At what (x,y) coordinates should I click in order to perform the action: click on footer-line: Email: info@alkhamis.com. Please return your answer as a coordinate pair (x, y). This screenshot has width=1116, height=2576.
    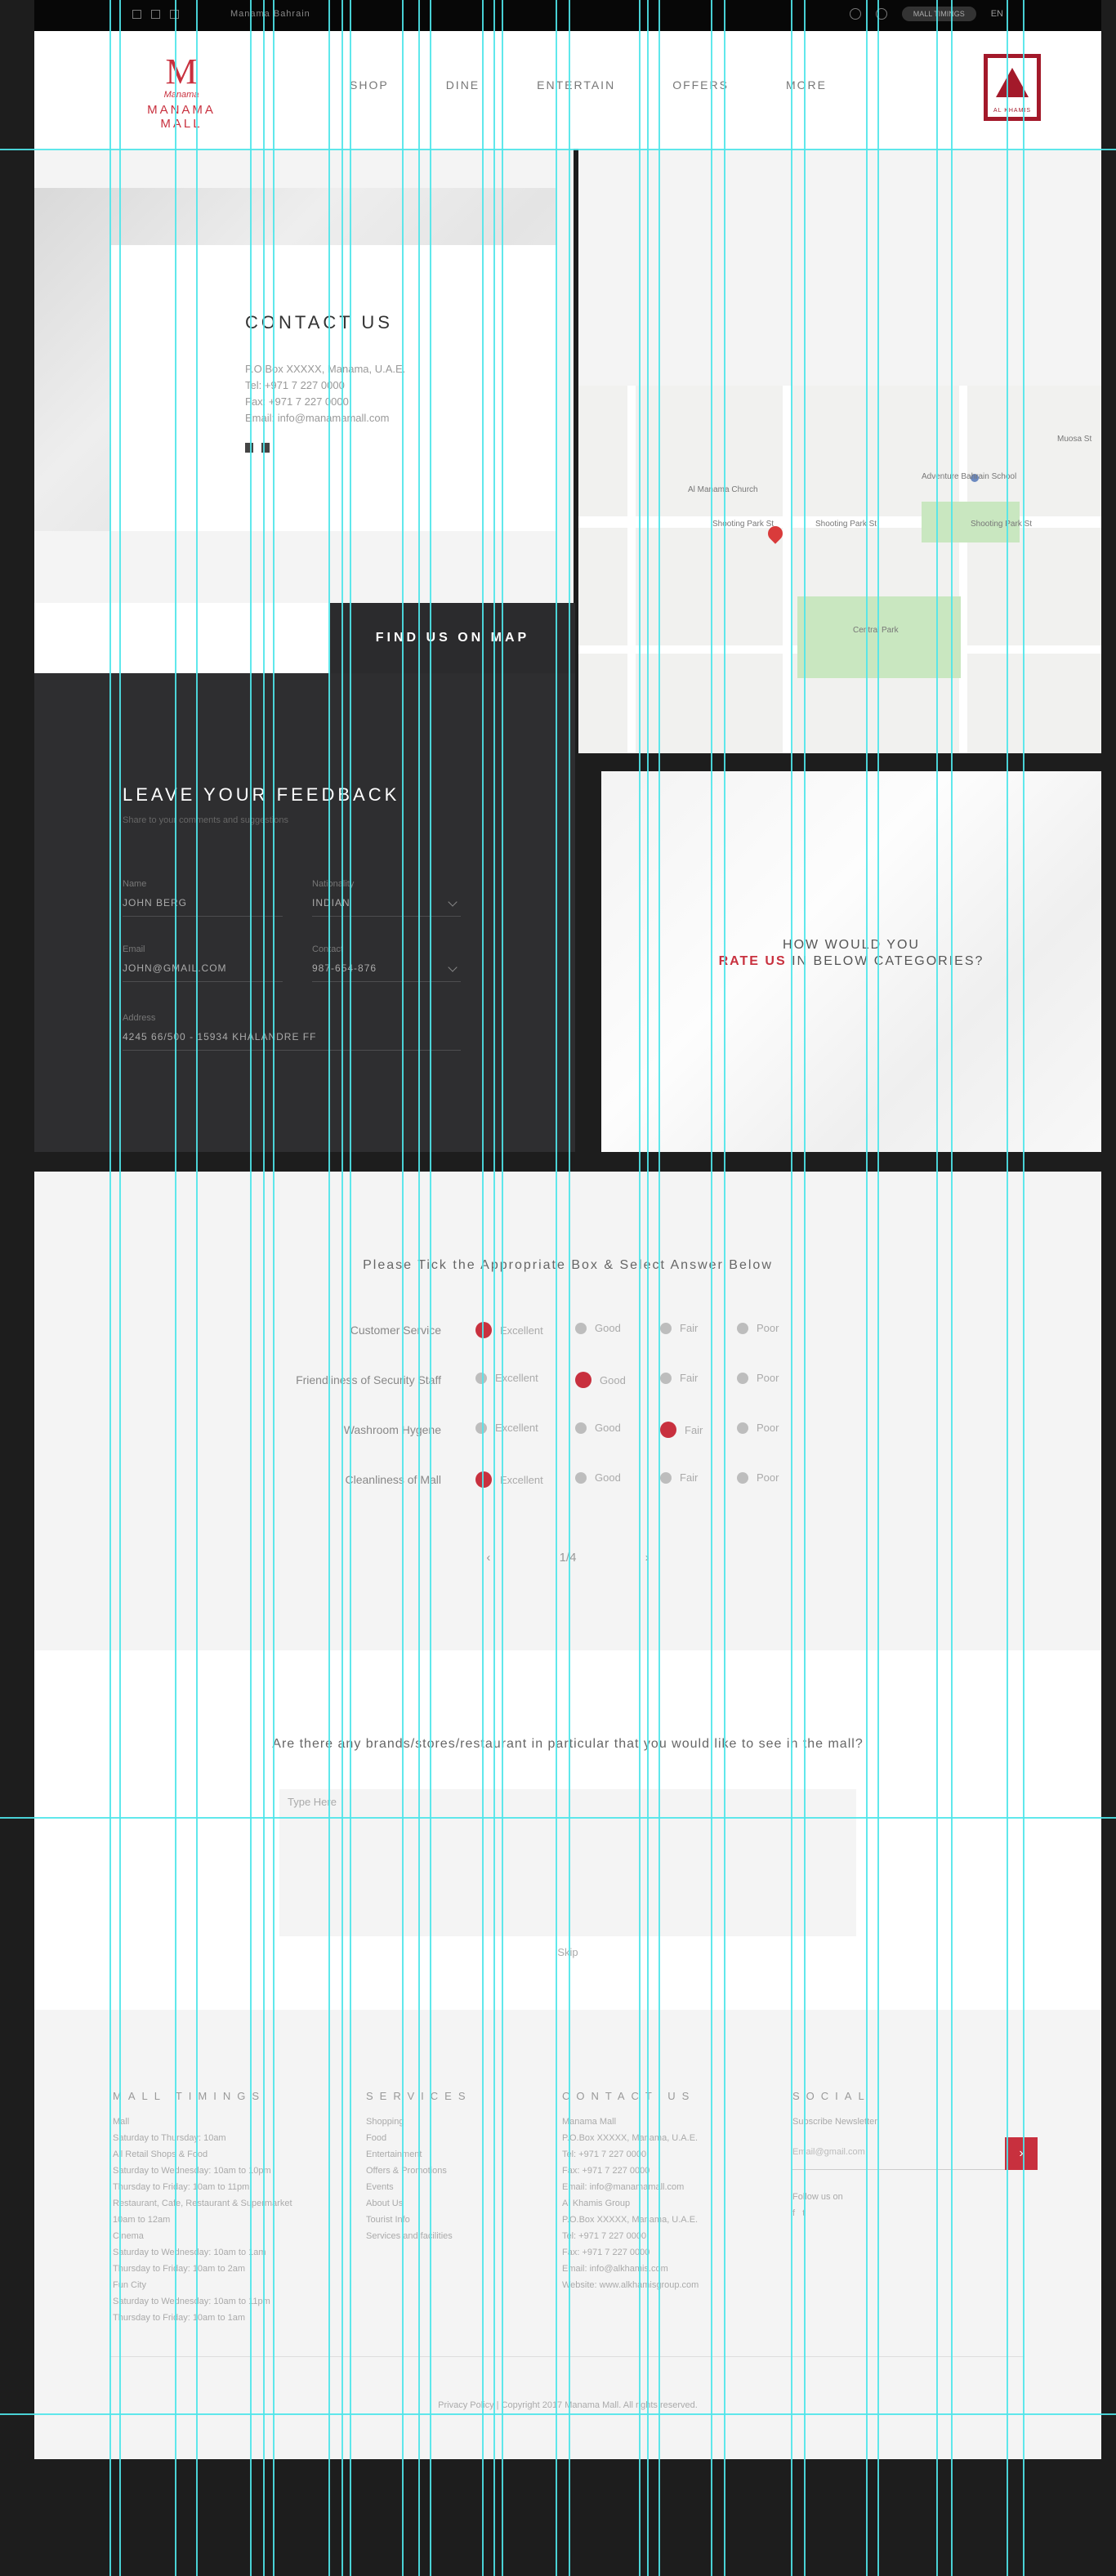
    Looking at the image, I should click on (615, 2269).